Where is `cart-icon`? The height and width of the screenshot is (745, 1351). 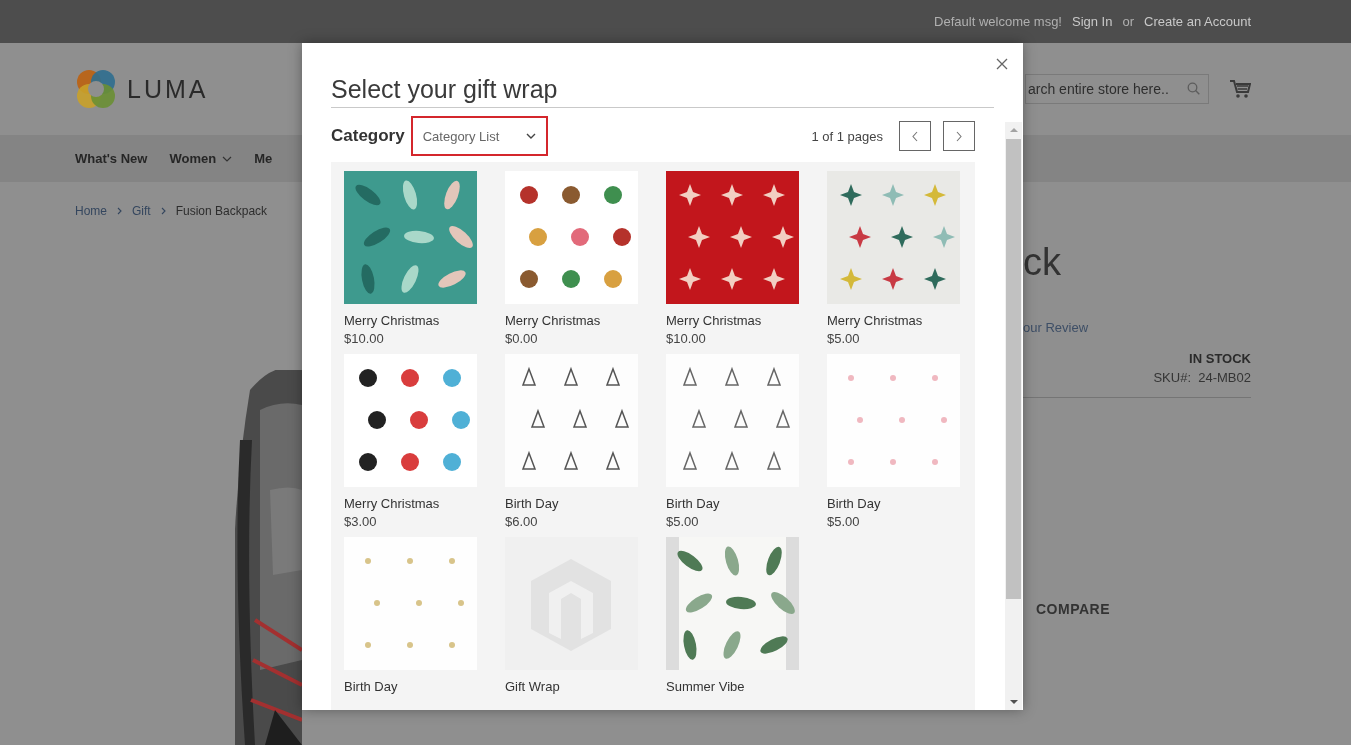
cart-icon is located at coordinates (1240, 89).